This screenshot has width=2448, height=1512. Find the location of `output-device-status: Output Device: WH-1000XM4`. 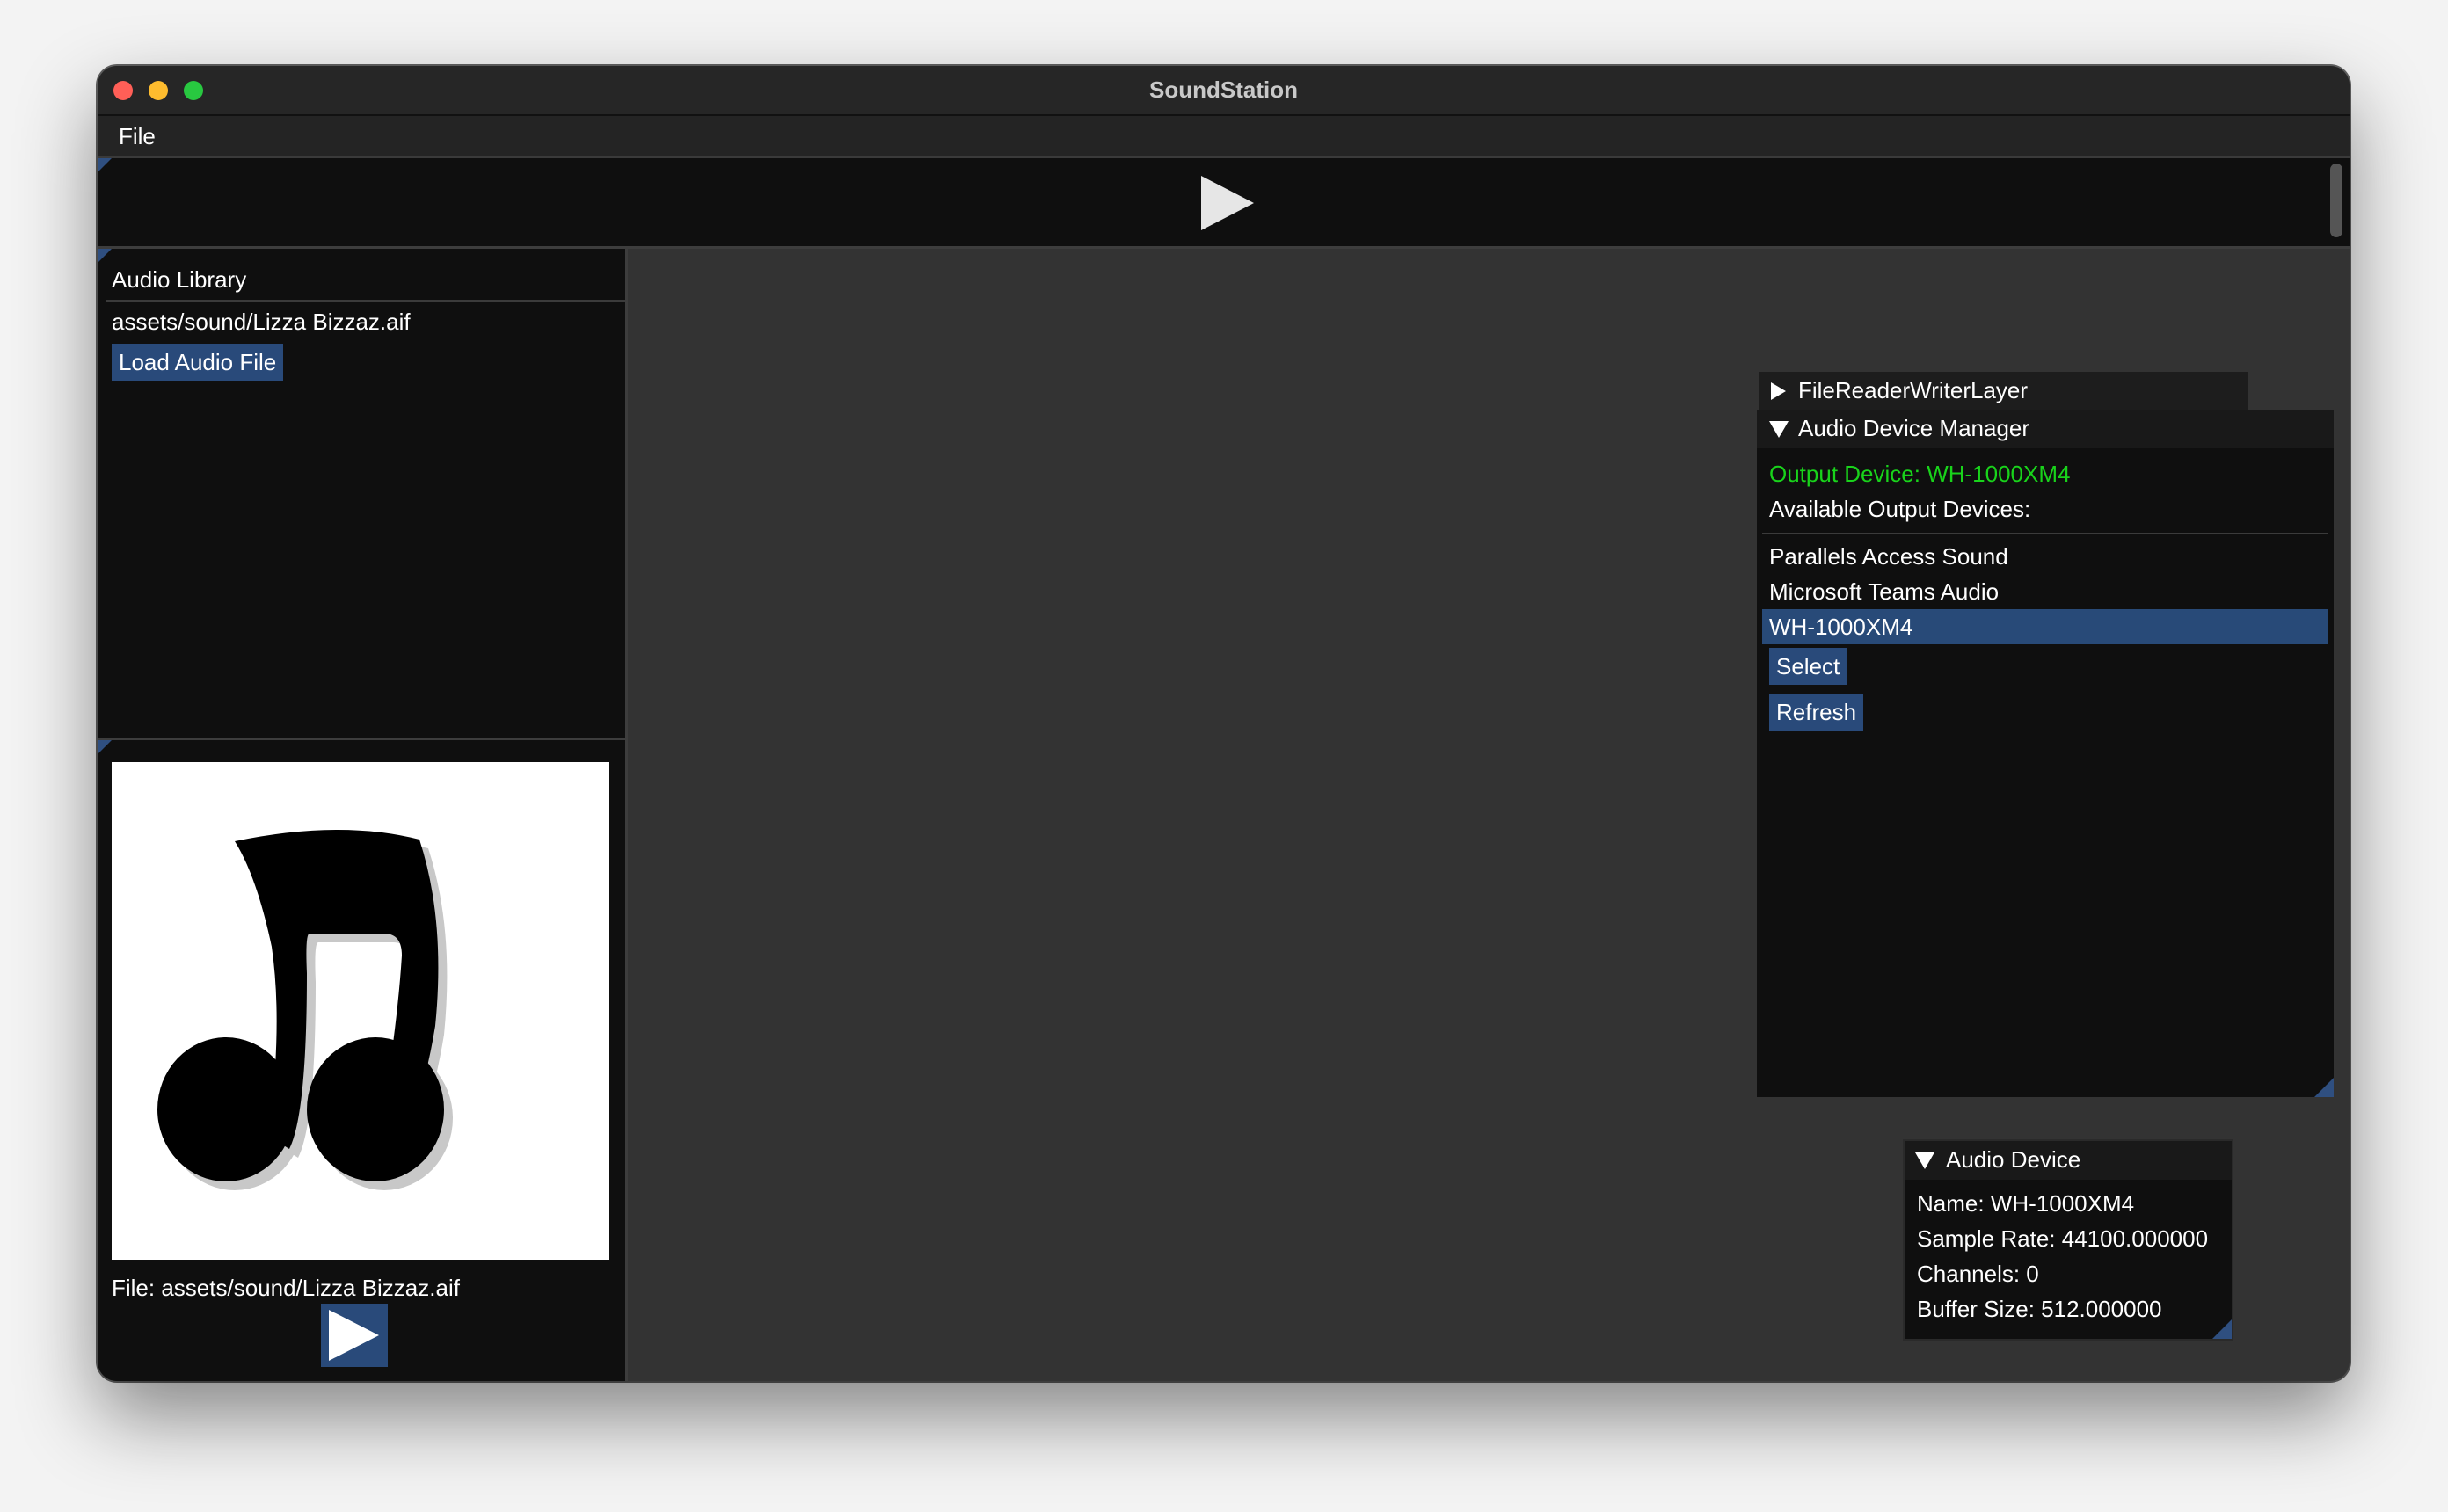

output-device-status: Output Device: WH-1000XM4 is located at coordinates (1920, 474).